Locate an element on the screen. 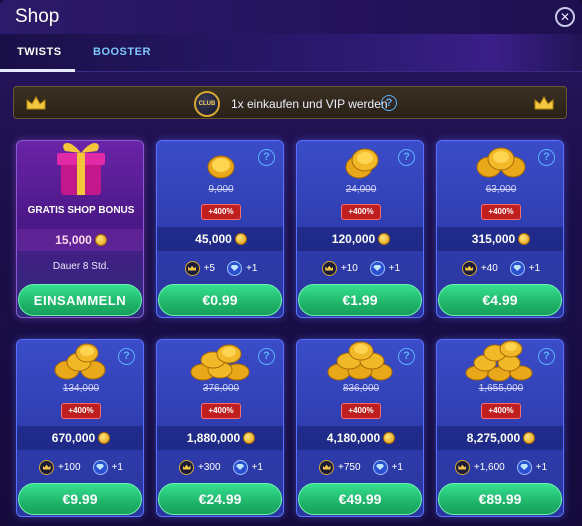 Image resolution: width=582 pixels, height=526 pixels. offer-card: ? 134,000 +400% 670,000 +100 +1 €9.99 is located at coordinates (80, 428).